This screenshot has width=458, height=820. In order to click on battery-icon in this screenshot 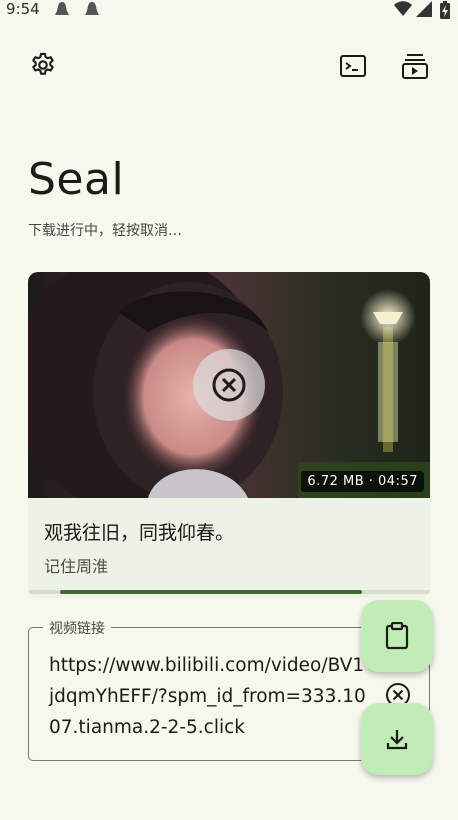, I will do `click(445, 10)`.